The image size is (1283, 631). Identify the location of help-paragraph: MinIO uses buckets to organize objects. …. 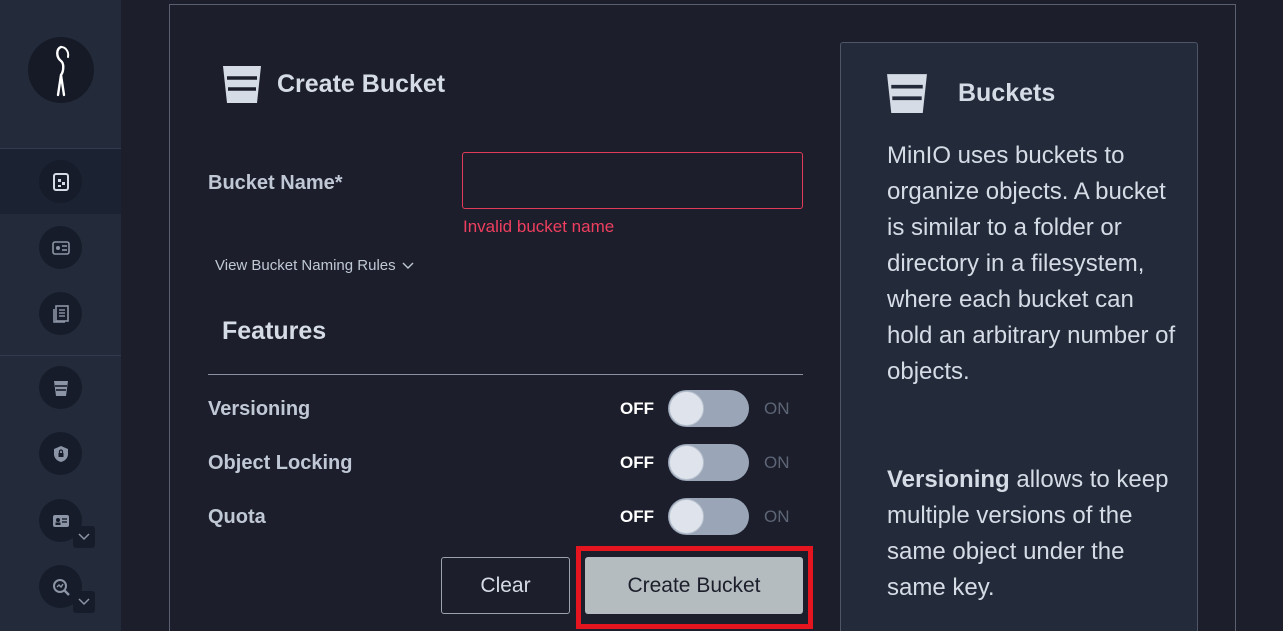
(1031, 263).